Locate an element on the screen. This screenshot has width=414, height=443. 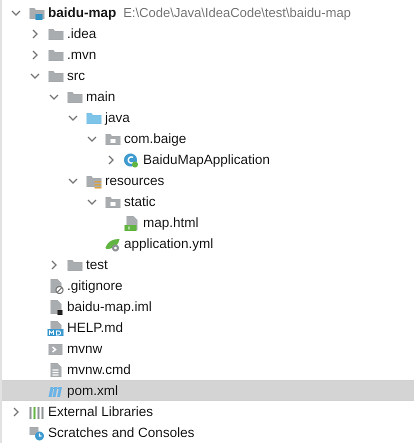
item-label: main is located at coordinates (101, 96).